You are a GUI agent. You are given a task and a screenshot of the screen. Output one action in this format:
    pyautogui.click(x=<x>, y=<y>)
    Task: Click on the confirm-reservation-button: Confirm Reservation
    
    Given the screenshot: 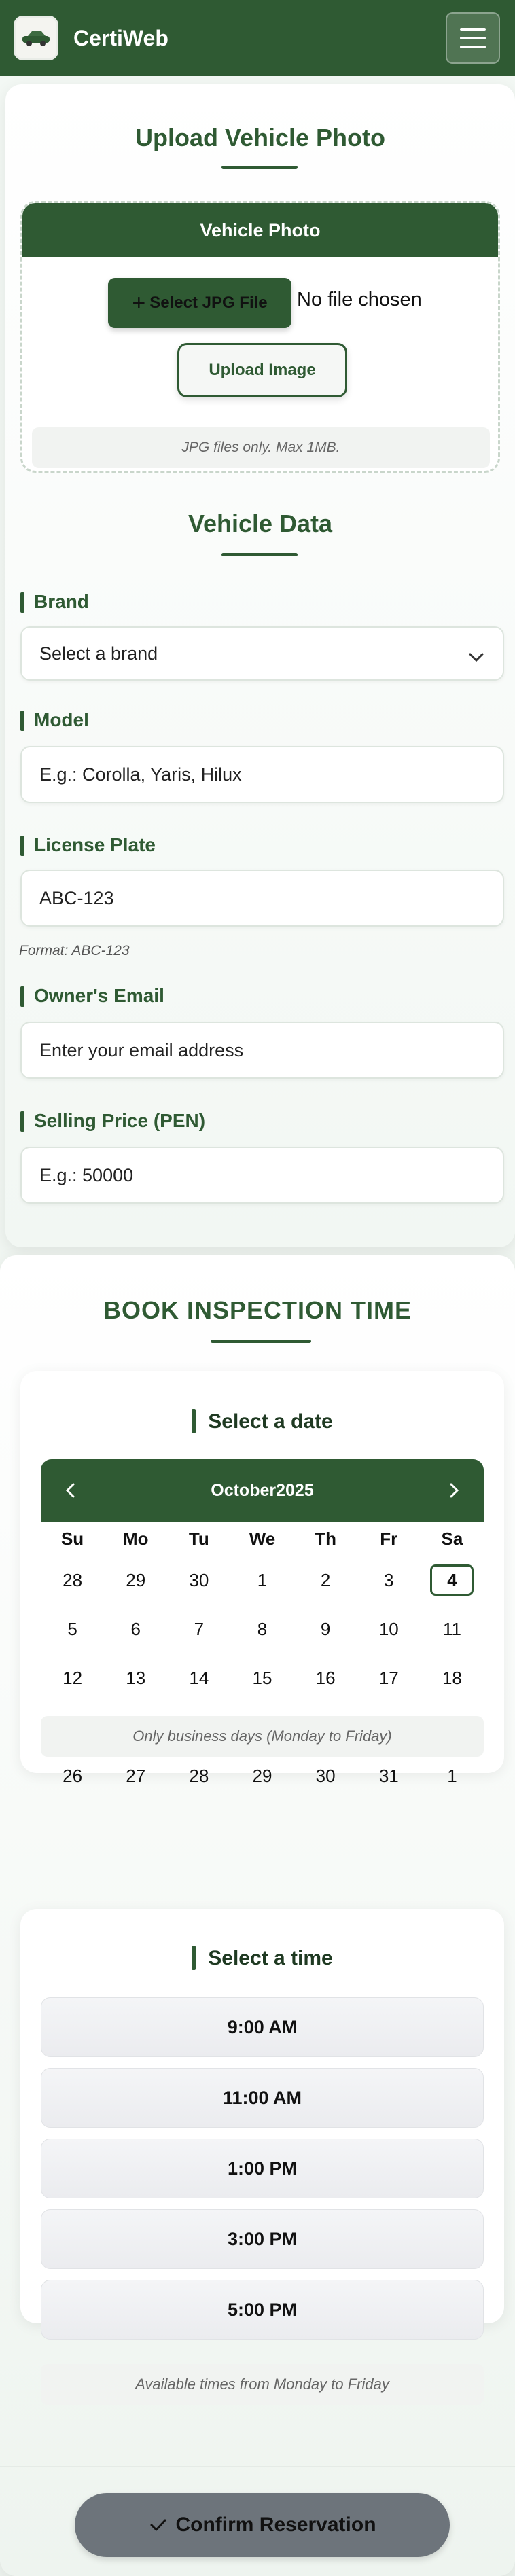 What is the action you would take?
    pyautogui.click(x=262, y=2525)
    